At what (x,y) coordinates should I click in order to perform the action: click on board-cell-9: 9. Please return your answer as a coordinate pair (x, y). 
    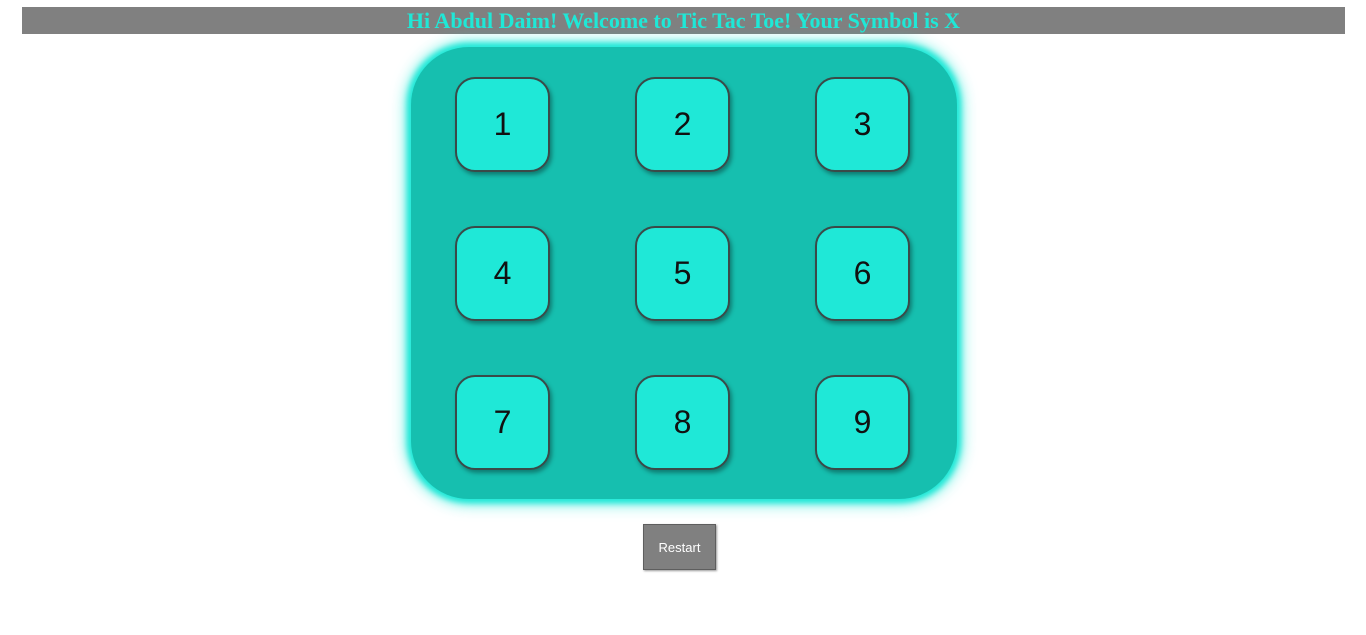
    Looking at the image, I should click on (862, 422).